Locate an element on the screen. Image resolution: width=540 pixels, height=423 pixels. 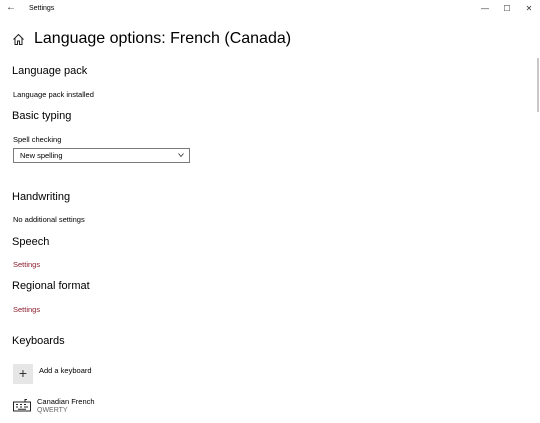
handwriting-status: No additional settings is located at coordinates (49, 219).